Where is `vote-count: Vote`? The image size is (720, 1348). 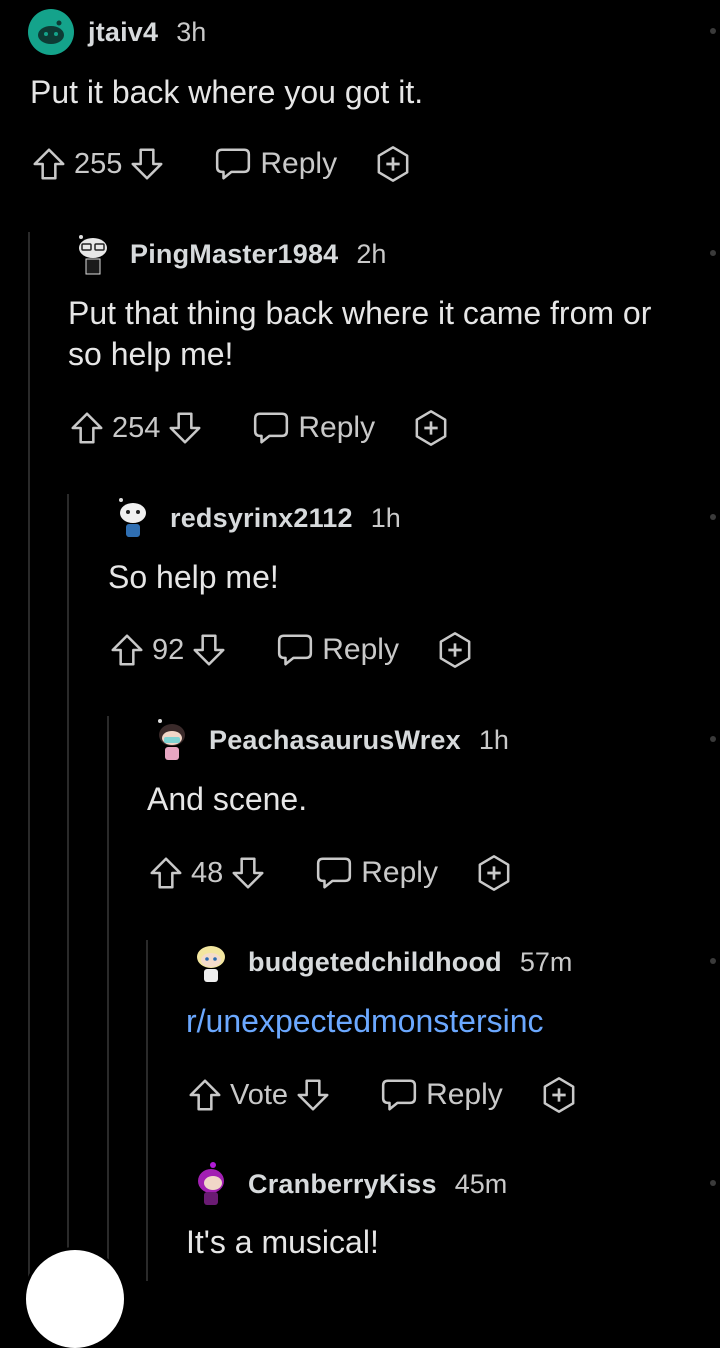 vote-count: Vote is located at coordinates (259, 1094).